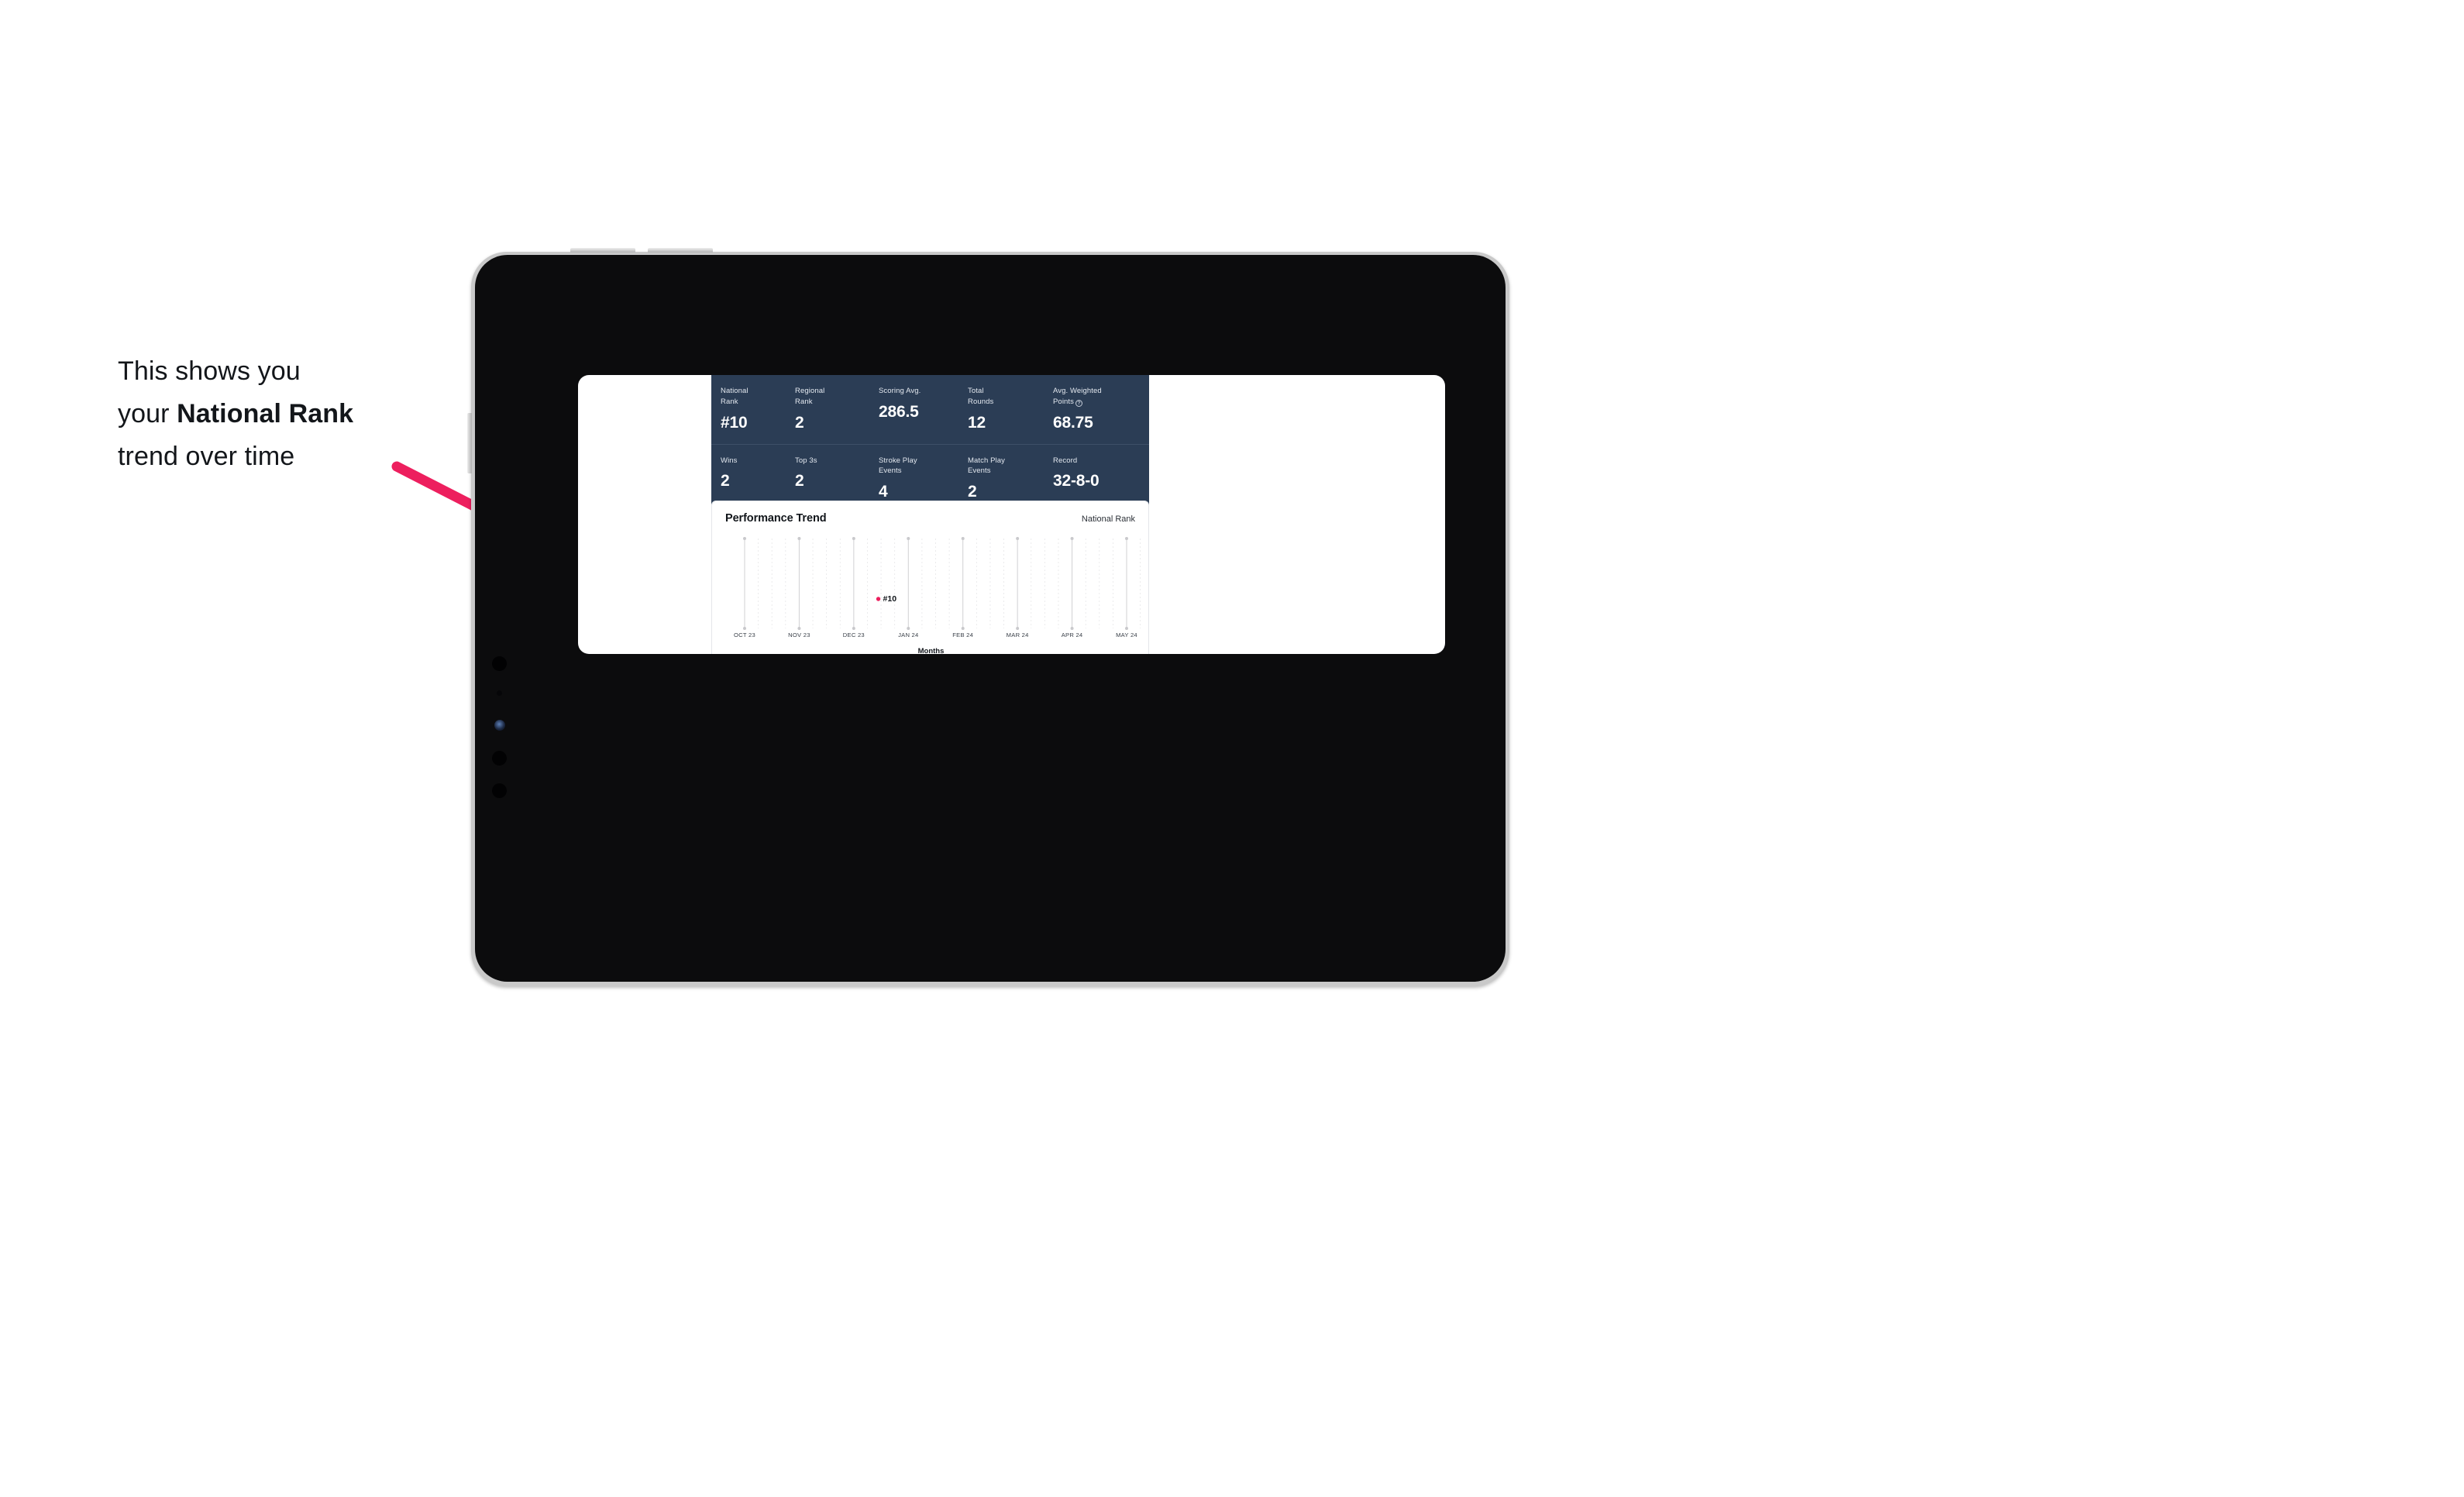  Describe the element at coordinates (883, 492) in the screenshot. I see `stat-value: 4` at that location.